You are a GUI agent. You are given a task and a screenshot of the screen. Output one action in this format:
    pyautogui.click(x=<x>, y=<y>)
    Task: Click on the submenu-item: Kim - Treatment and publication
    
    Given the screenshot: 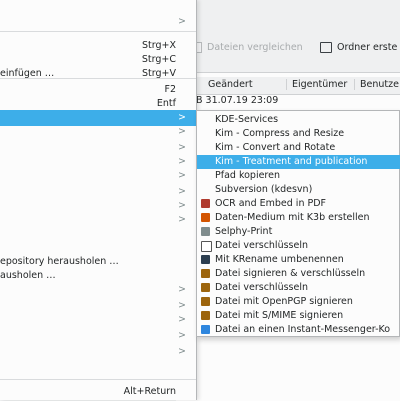 What is the action you would take?
    pyautogui.click(x=298, y=162)
    